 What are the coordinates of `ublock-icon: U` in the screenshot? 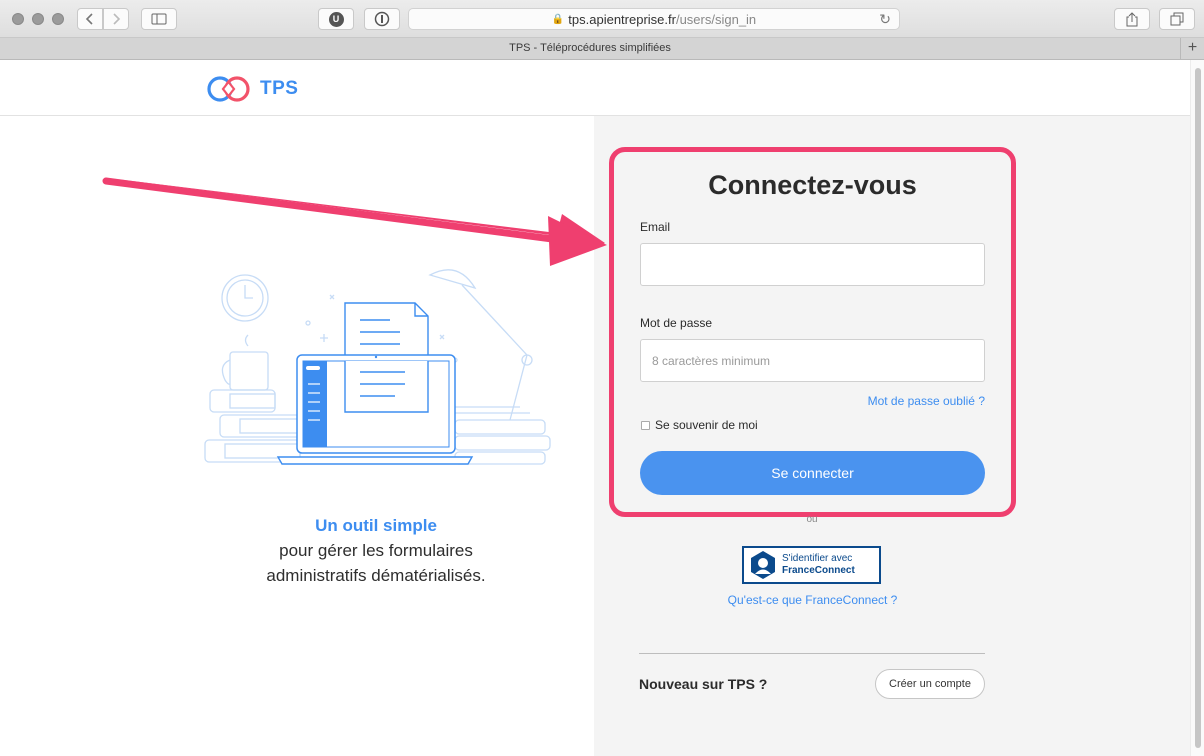 It's located at (336, 19).